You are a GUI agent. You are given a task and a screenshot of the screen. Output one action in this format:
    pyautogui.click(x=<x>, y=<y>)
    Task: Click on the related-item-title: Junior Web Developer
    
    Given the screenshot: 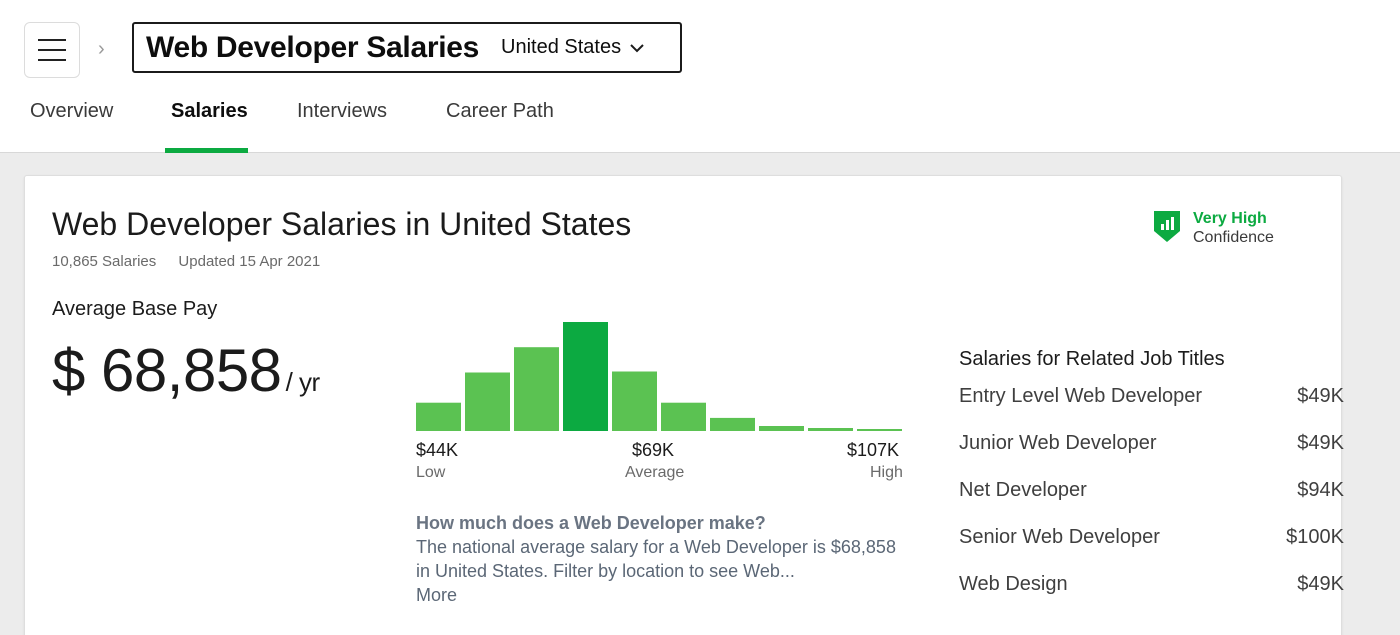 What is the action you would take?
    pyautogui.click(x=1058, y=443)
    